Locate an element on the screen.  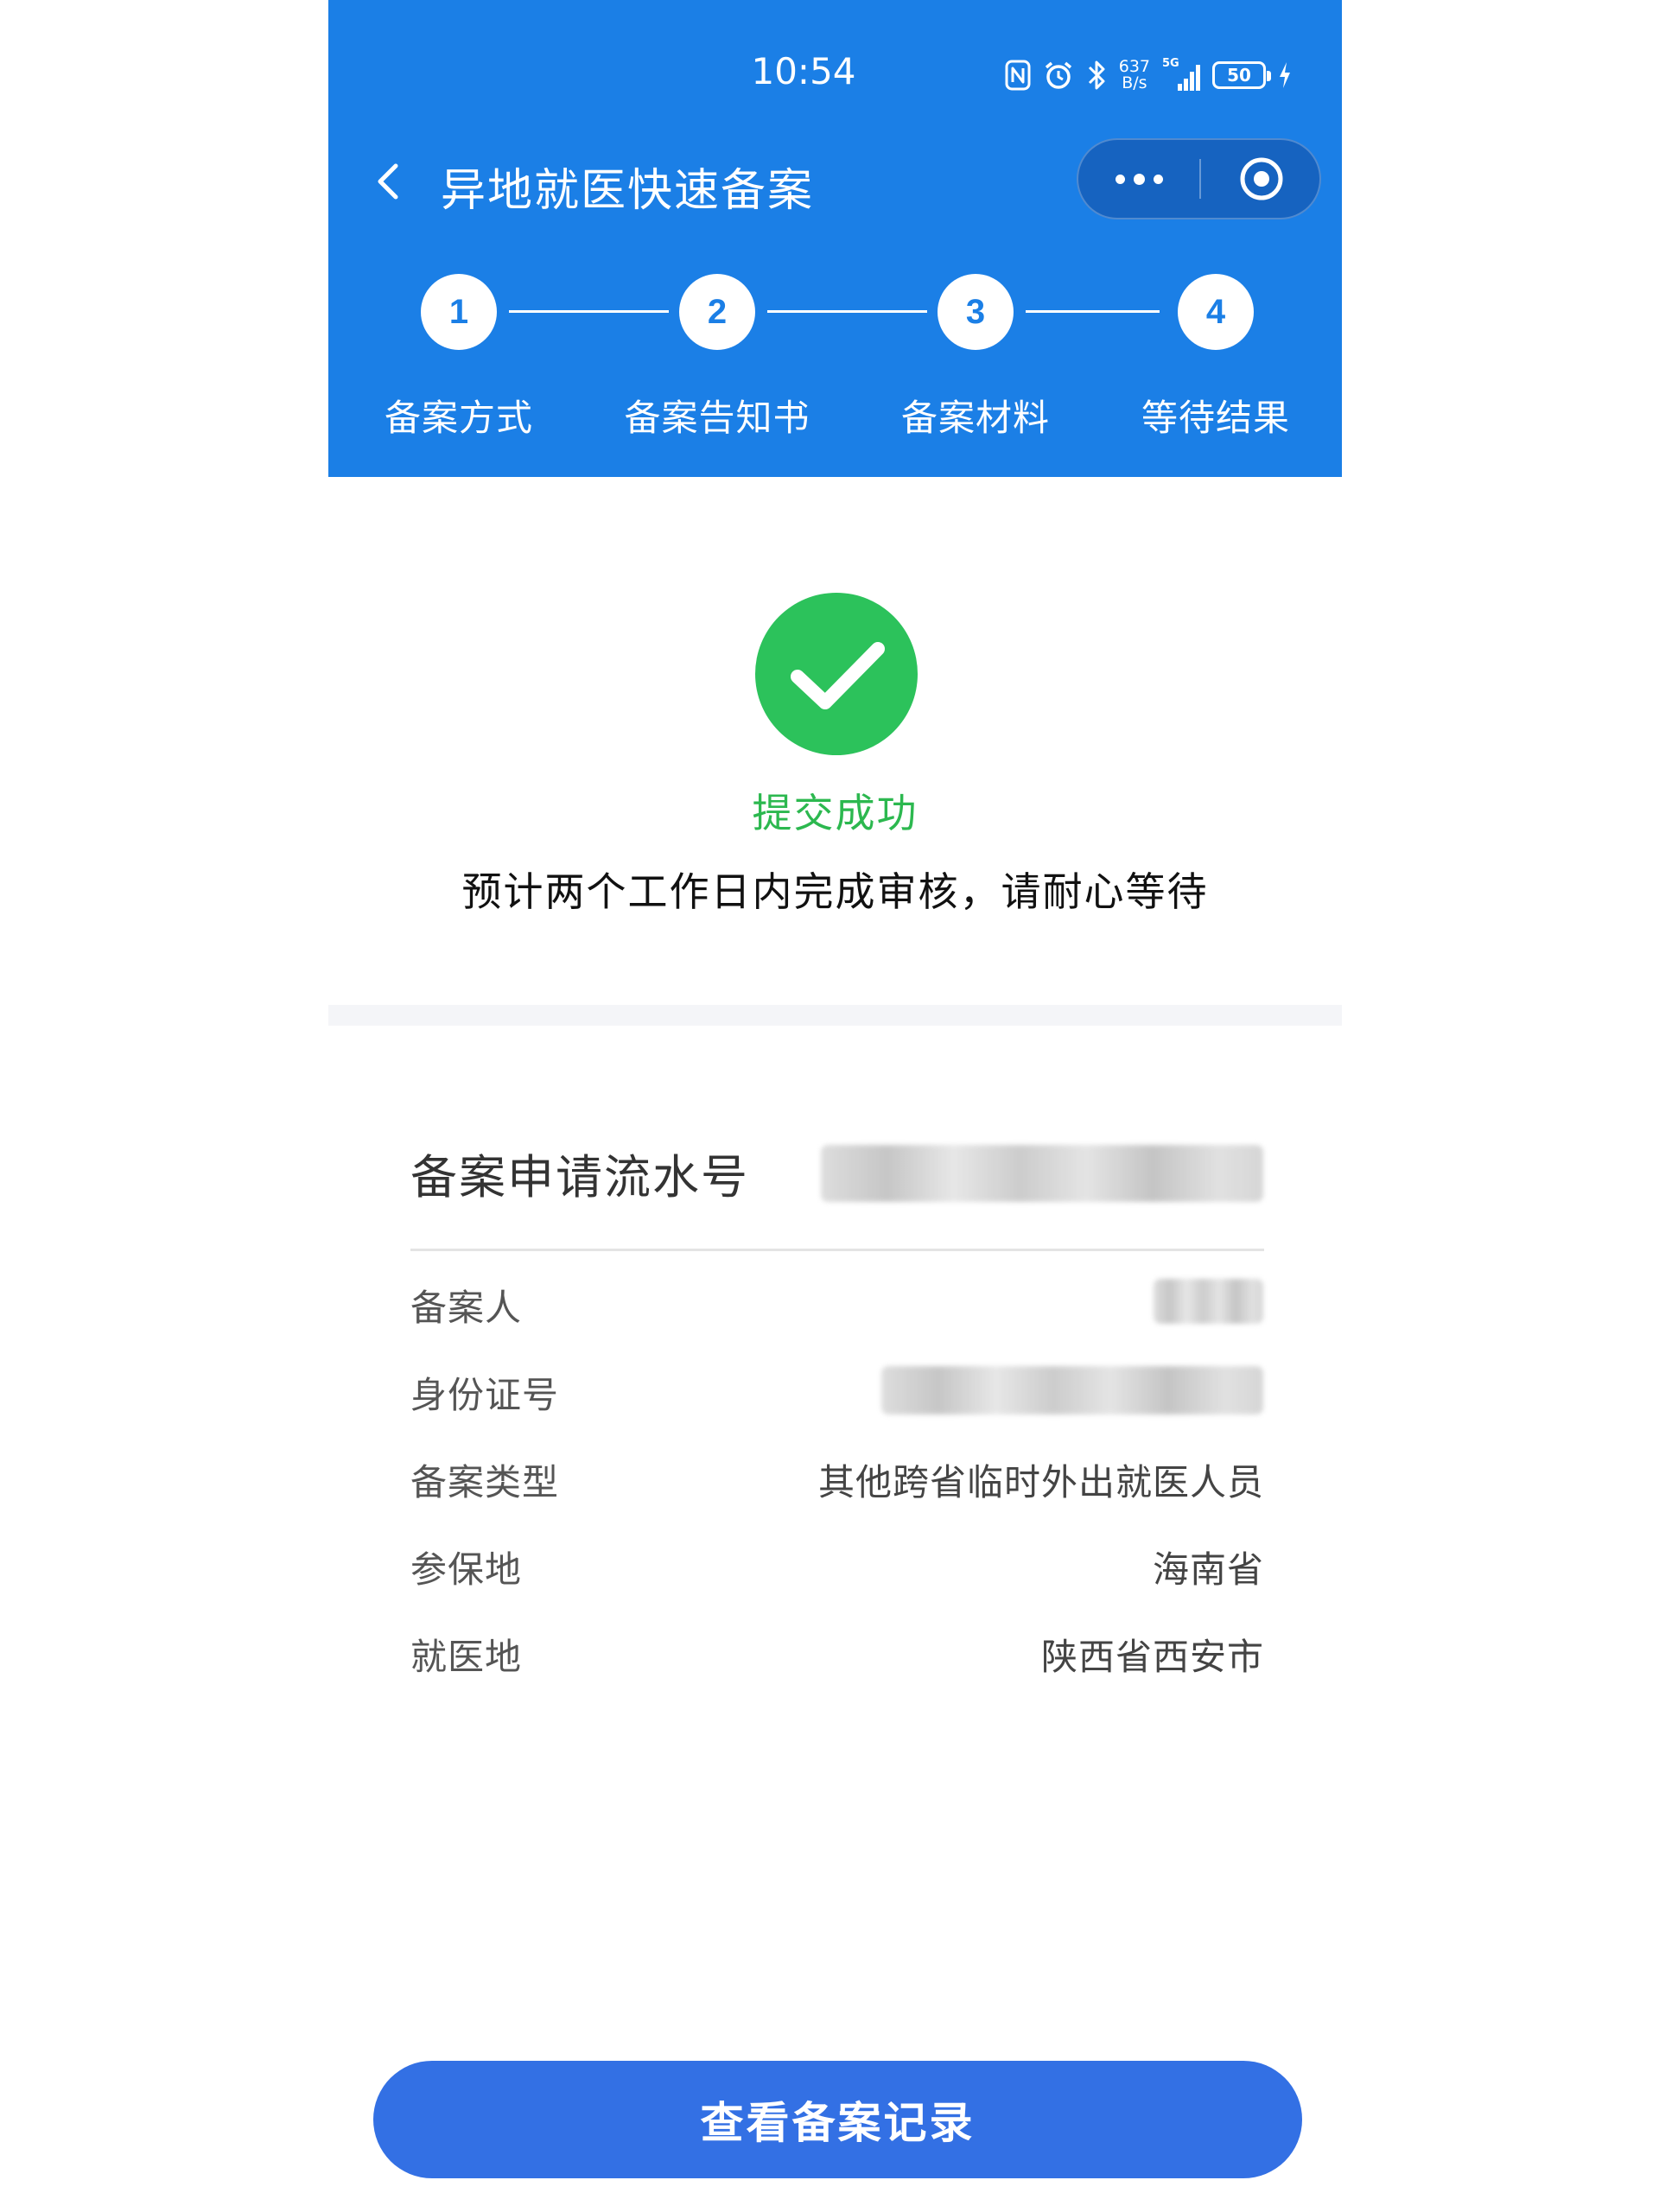
battery-level: 50 is located at coordinates (1239, 75).